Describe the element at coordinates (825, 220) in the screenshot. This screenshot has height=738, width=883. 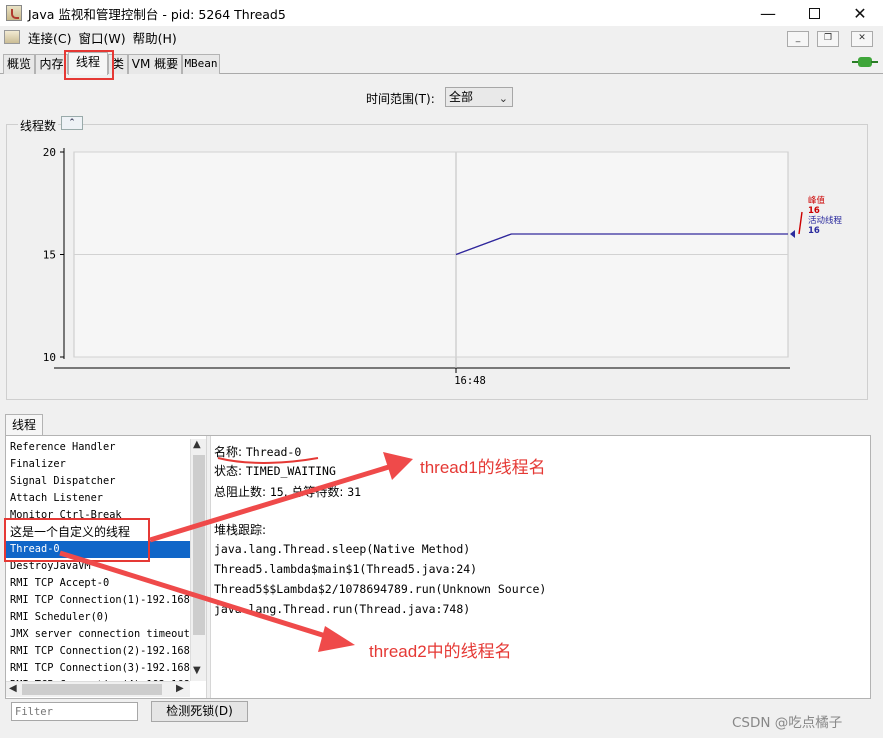
I see `legend-label: 活动线程` at that location.